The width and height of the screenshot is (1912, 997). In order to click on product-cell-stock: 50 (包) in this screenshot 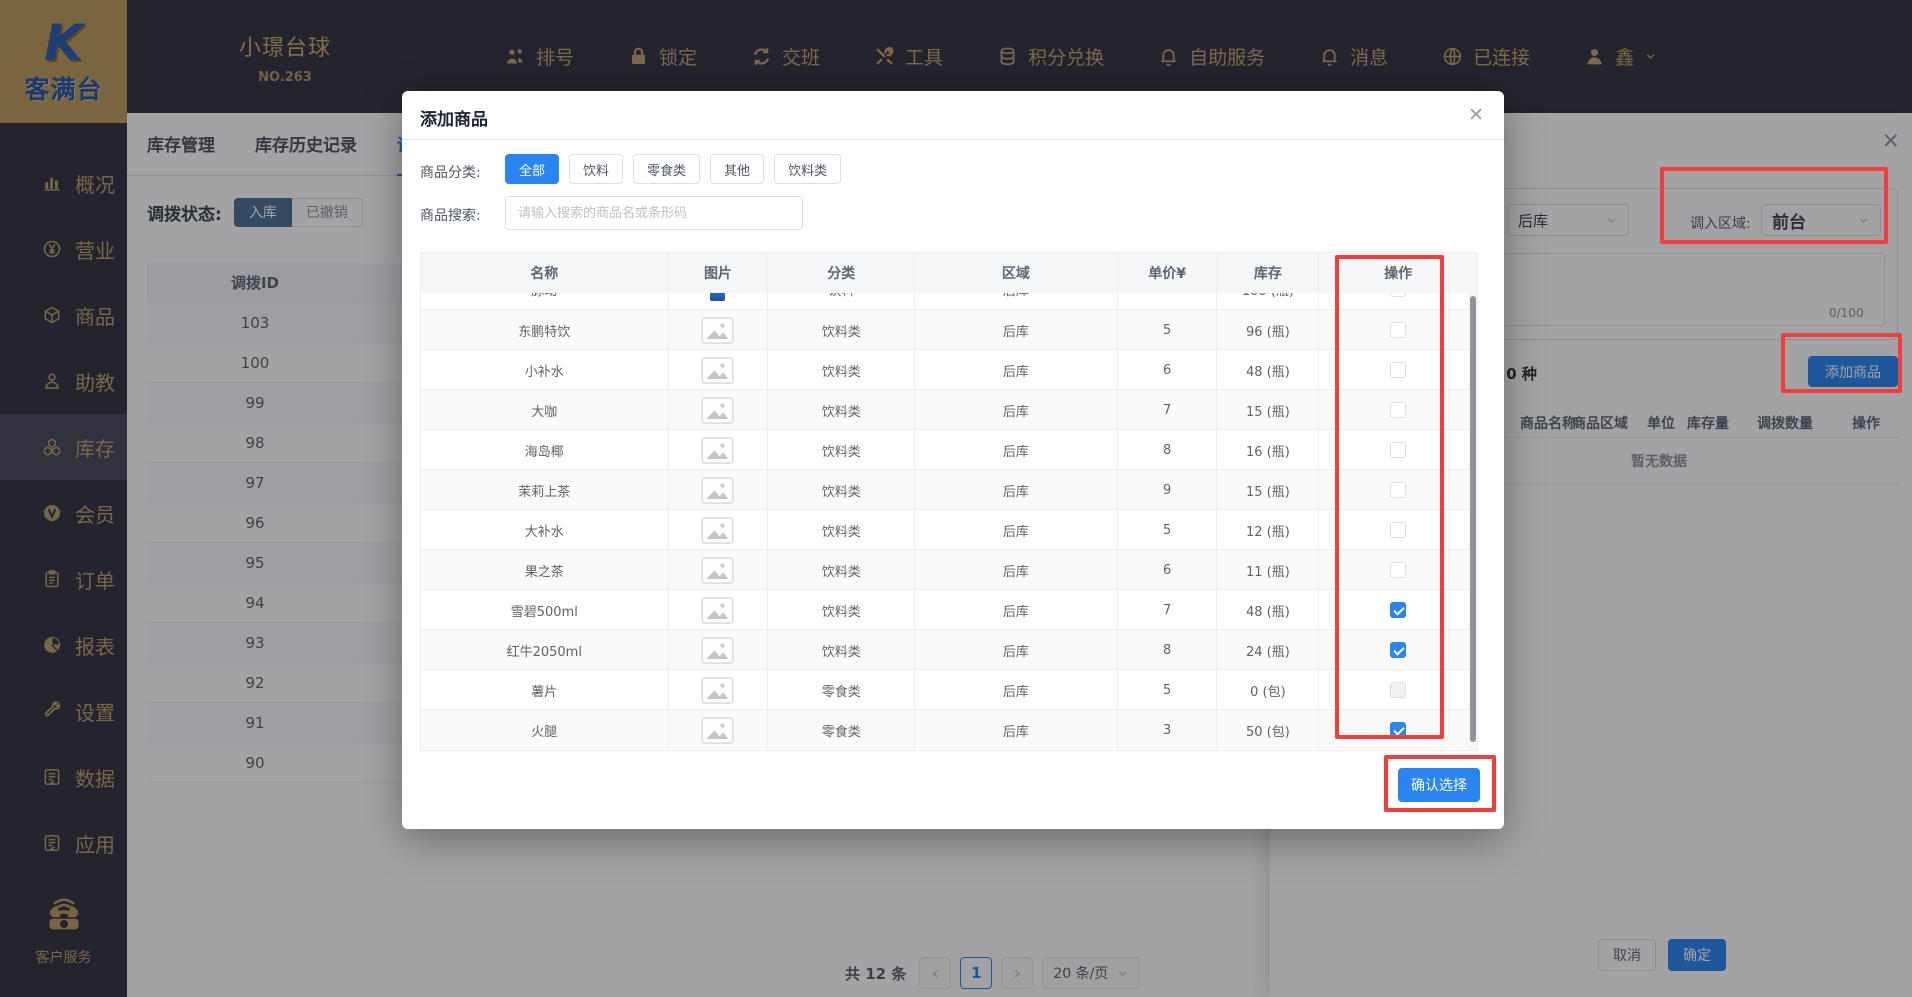, I will do `click(1268, 730)`.